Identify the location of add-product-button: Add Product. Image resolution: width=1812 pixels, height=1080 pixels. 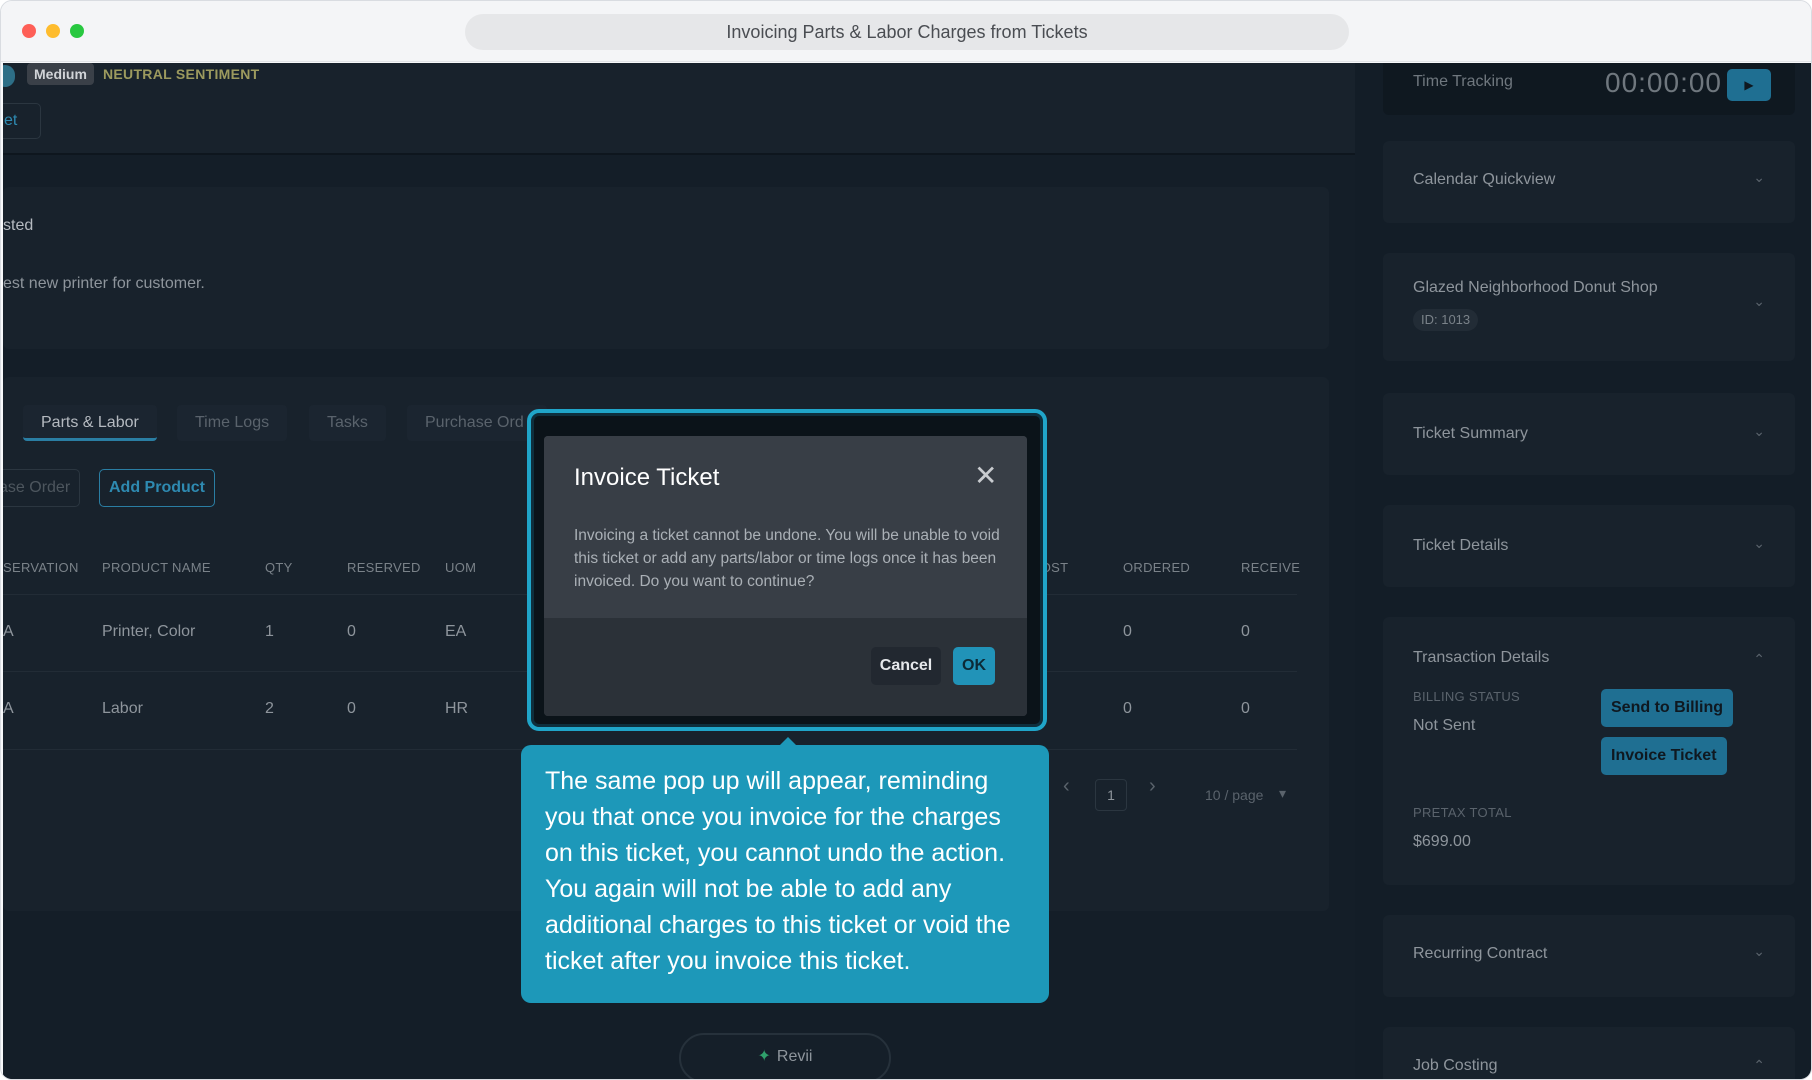
(157, 488).